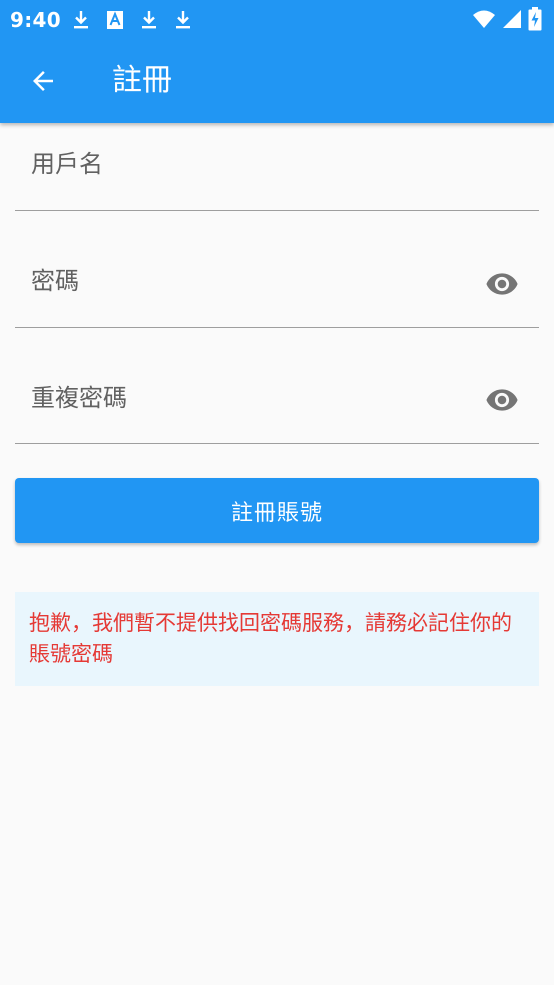  Describe the element at coordinates (277, 167) in the screenshot. I see `username-field: 用戶名` at that location.